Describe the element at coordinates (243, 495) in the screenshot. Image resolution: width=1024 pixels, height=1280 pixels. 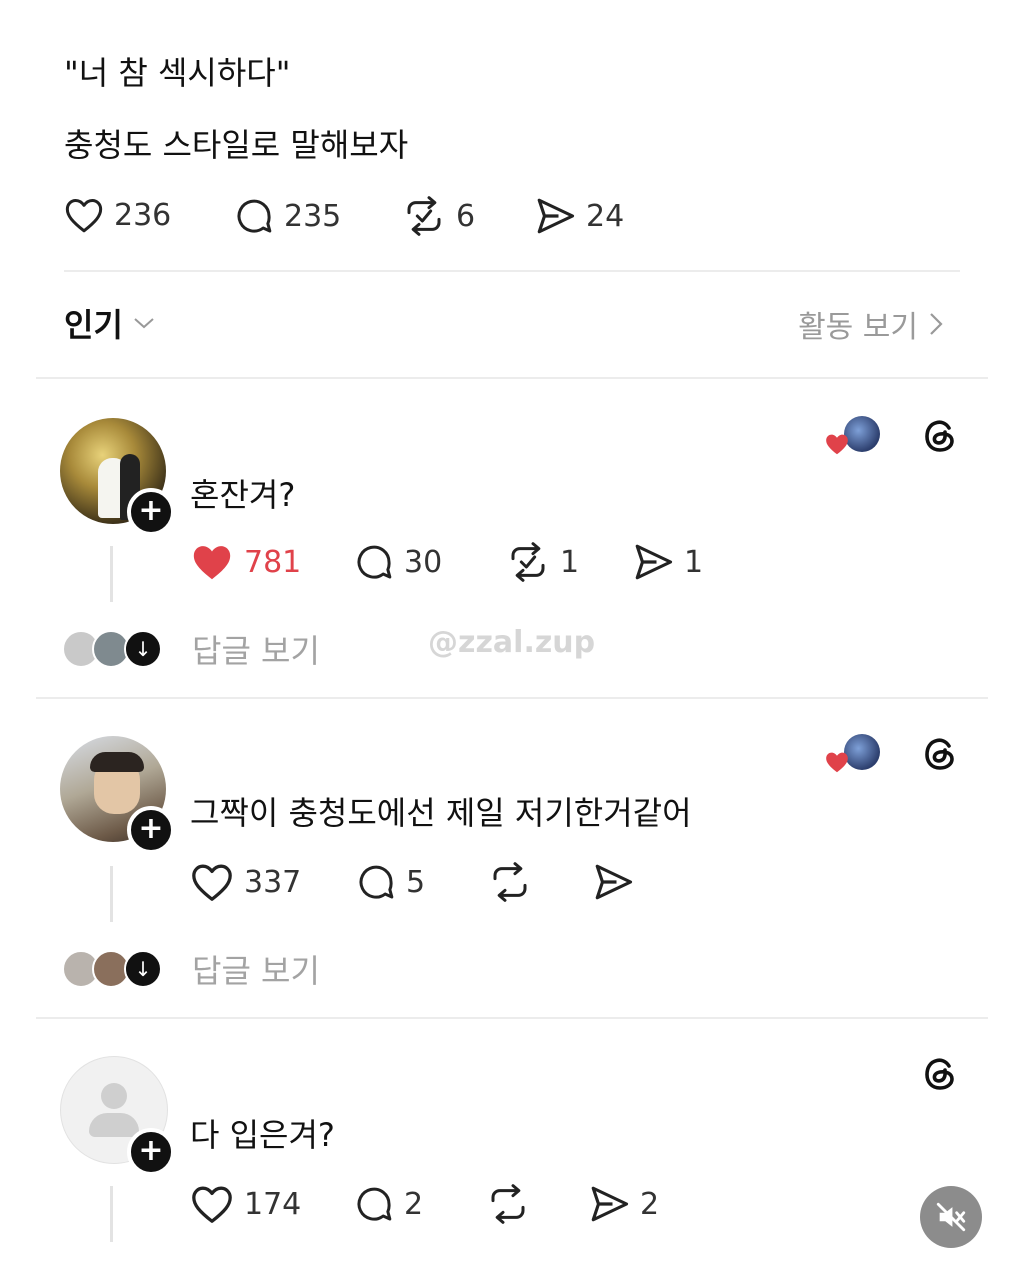
I see `comment-1-text: 혼잔겨?` at that location.